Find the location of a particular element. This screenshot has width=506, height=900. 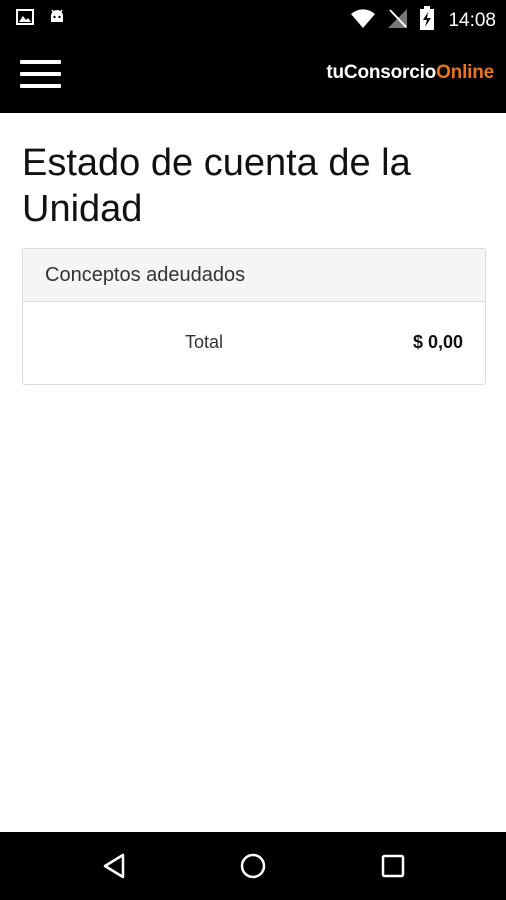

navigation-bar is located at coordinates (253, 866).